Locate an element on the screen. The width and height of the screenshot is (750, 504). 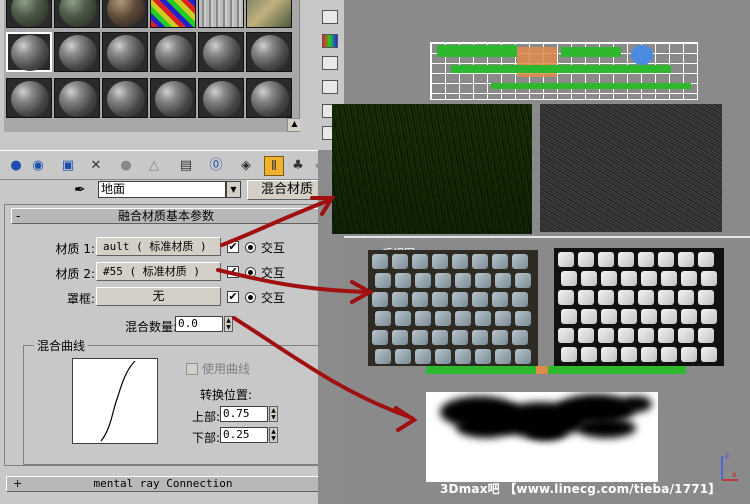
sample-type-icon is located at coordinates (330, 17).